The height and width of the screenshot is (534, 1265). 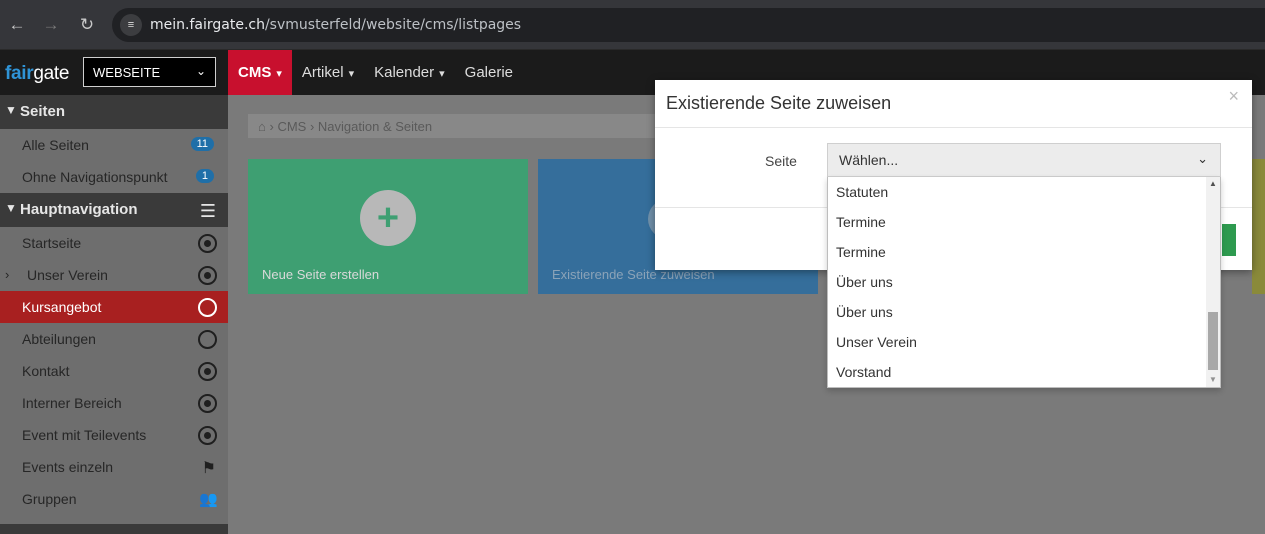 What do you see at coordinates (409, 72) in the screenshot?
I see `nav-kalender: Kalender ▾` at bounding box center [409, 72].